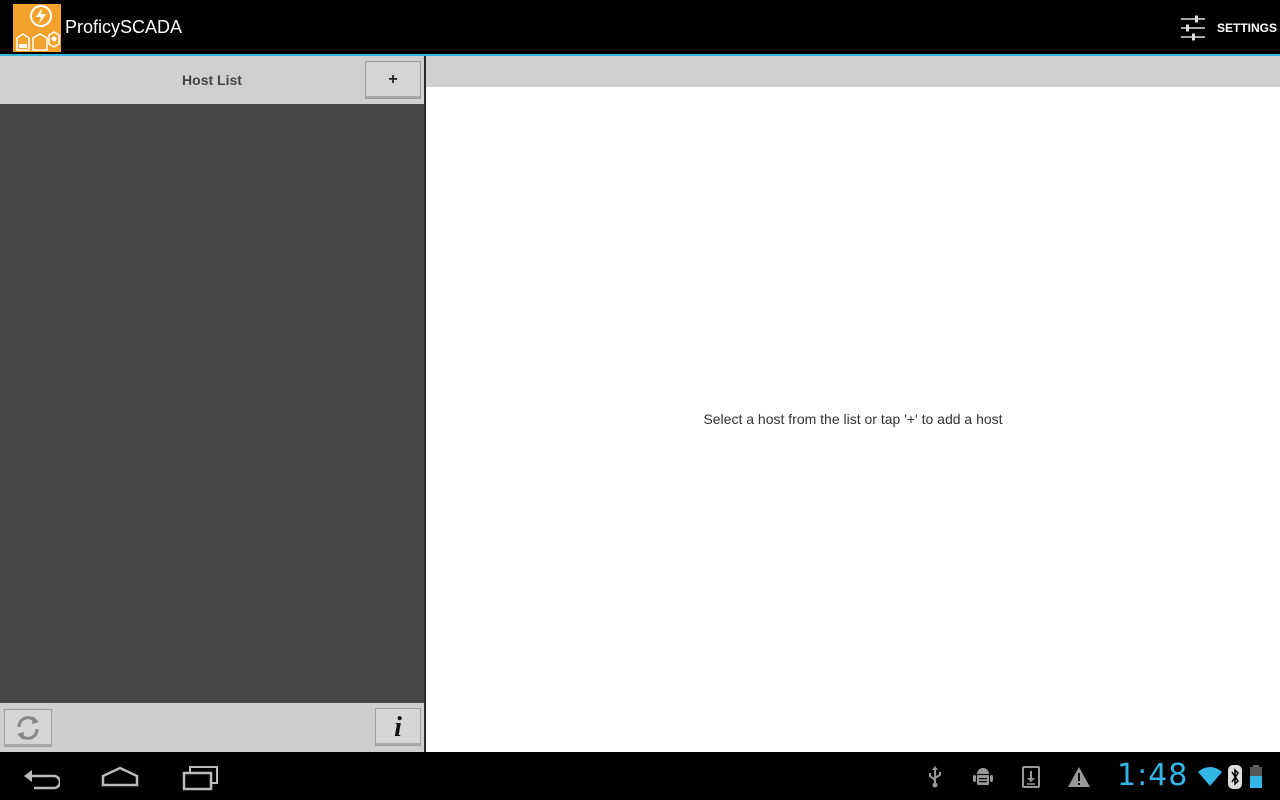 The image size is (1280, 800). I want to click on recent-apps-icon, so click(200, 777).